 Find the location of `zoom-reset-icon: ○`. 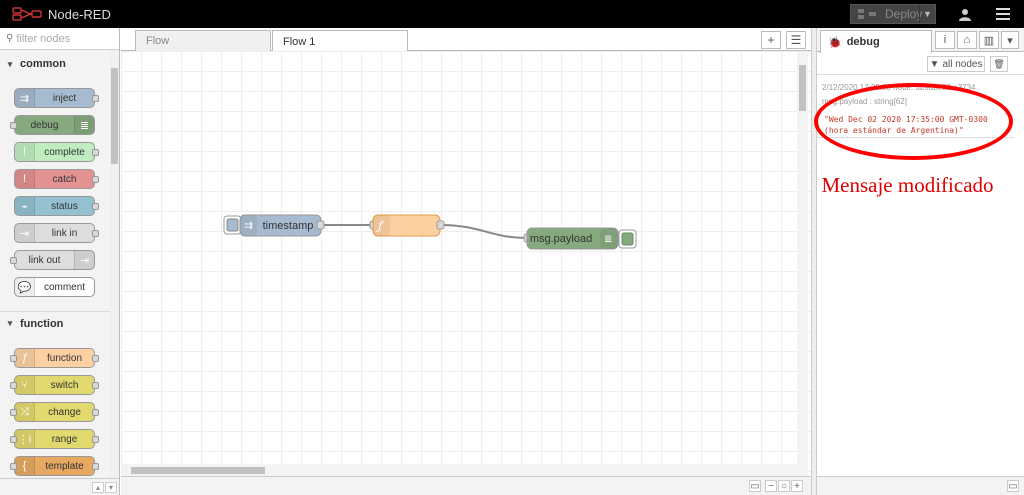

zoom-reset-icon: ○ is located at coordinates (784, 486).